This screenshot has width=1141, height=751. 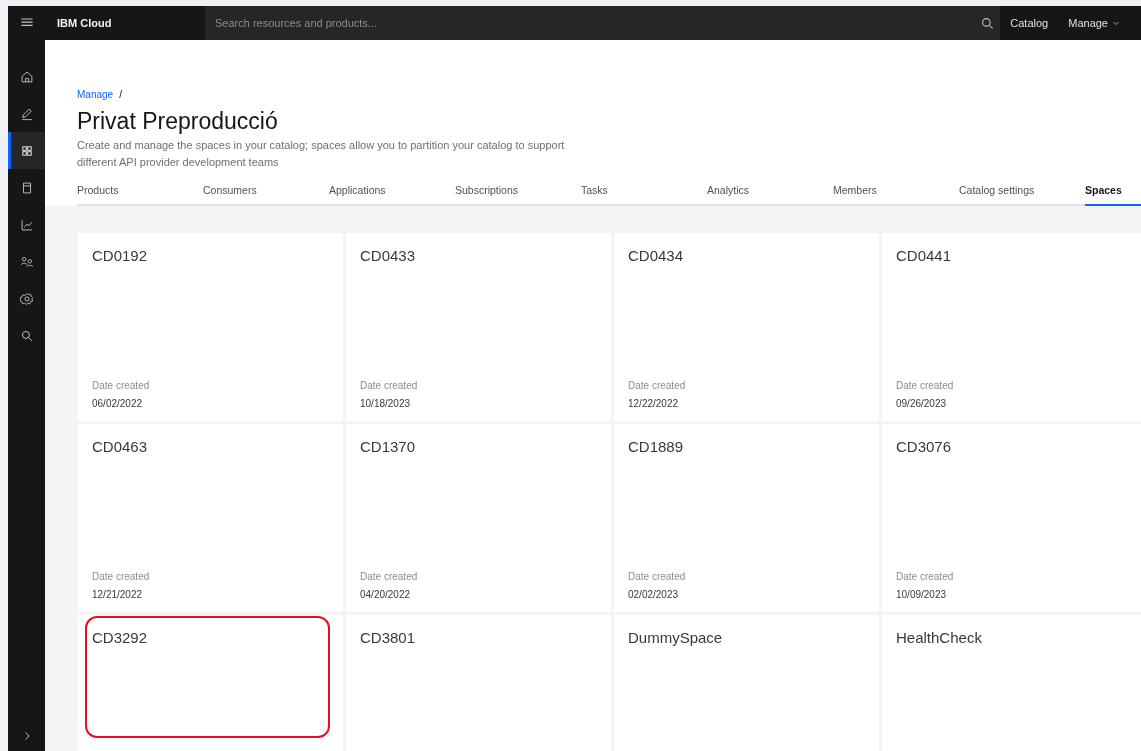 I want to click on space-name: HealthCheck, so click(x=939, y=637).